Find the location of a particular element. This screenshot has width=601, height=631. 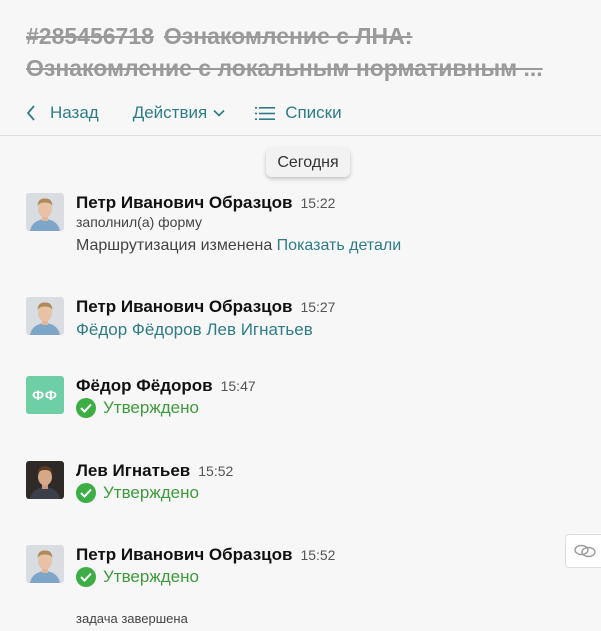

back-button: Назад is located at coordinates (62, 113).